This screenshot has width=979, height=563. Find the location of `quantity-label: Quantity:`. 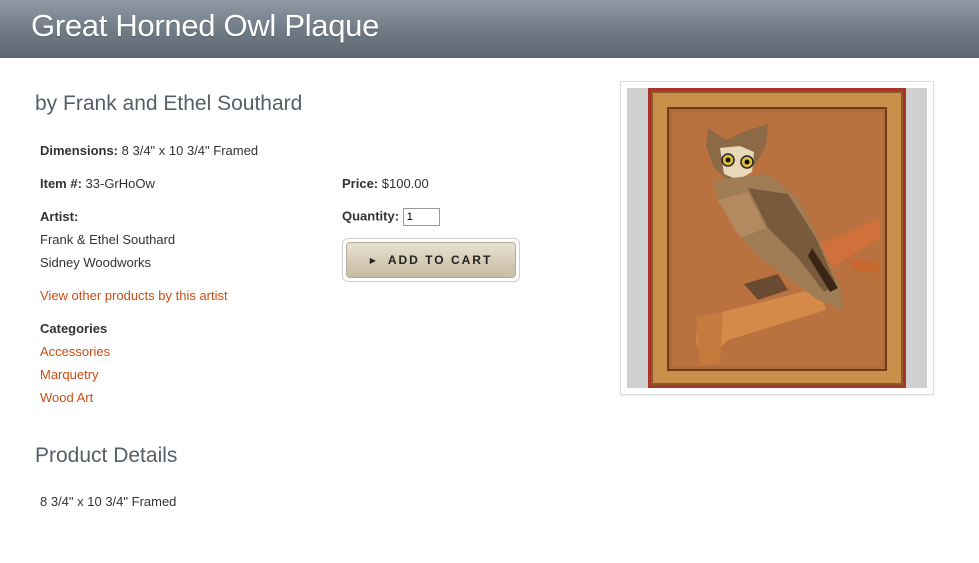

quantity-label: Quantity: is located at coordinates (371, 216).